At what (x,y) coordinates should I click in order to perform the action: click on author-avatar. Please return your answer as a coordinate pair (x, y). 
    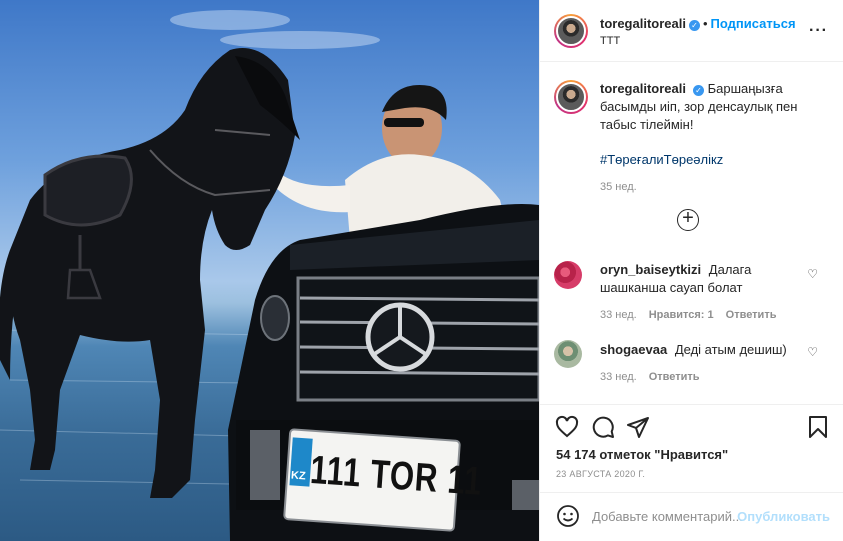
    Looking at the image, I should click on (571, 31).